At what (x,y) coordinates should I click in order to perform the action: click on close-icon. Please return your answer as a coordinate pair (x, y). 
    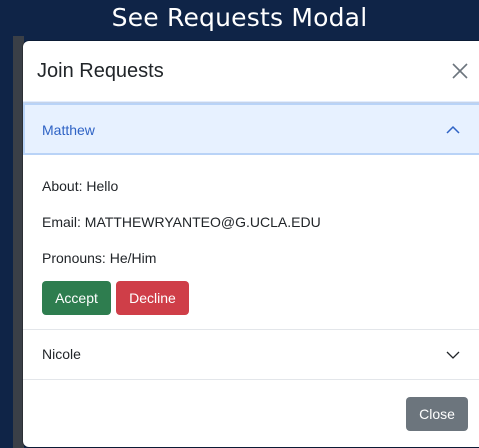
    Looking at the image, I should click on (460, 71).